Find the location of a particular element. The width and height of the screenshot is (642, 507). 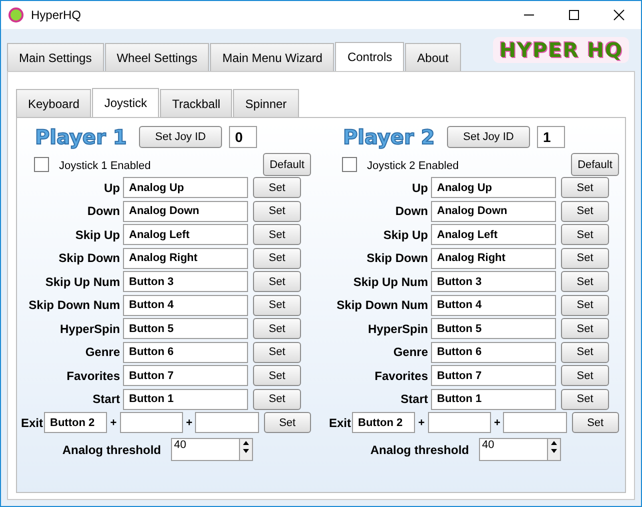

joy-id-field: 1 is located at coordinates (551, 137).